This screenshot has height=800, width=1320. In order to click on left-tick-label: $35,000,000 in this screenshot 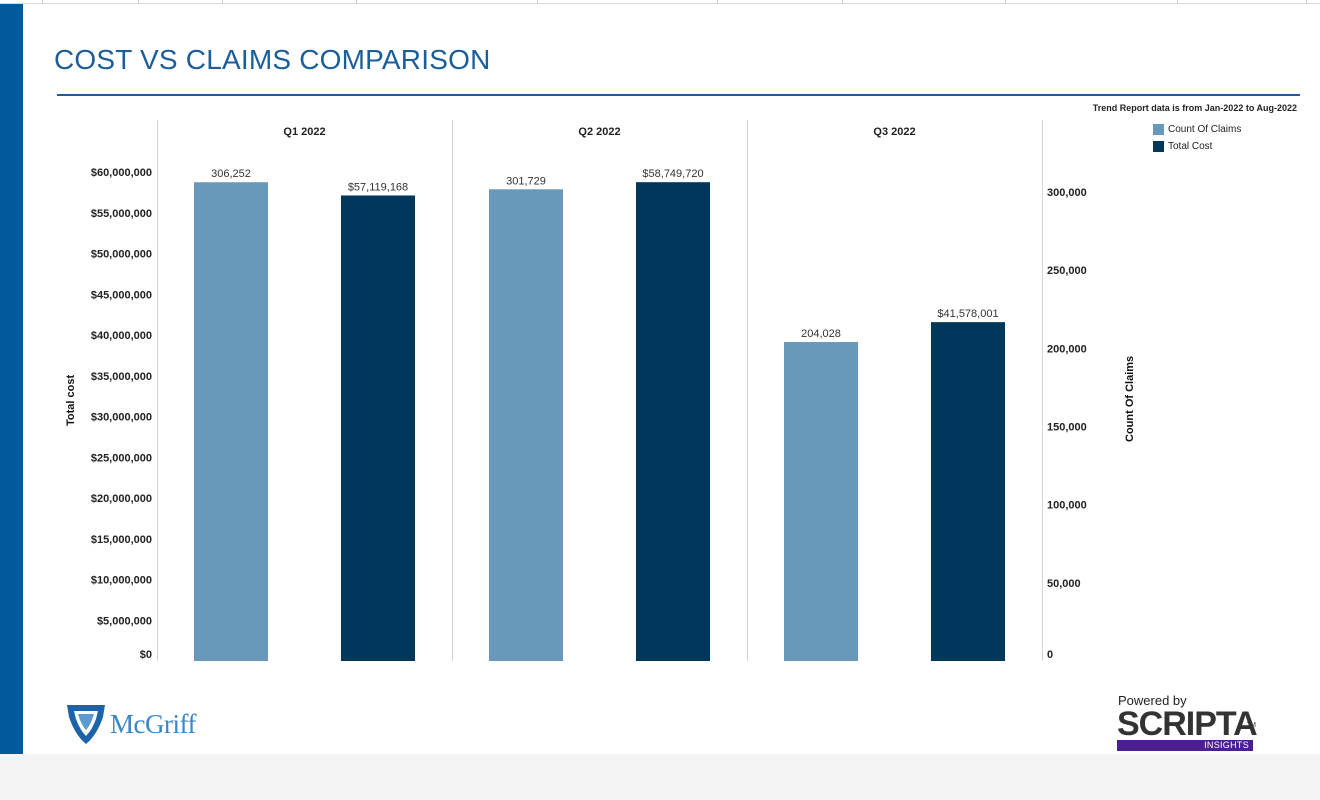, I will do `click(121, 377)`.